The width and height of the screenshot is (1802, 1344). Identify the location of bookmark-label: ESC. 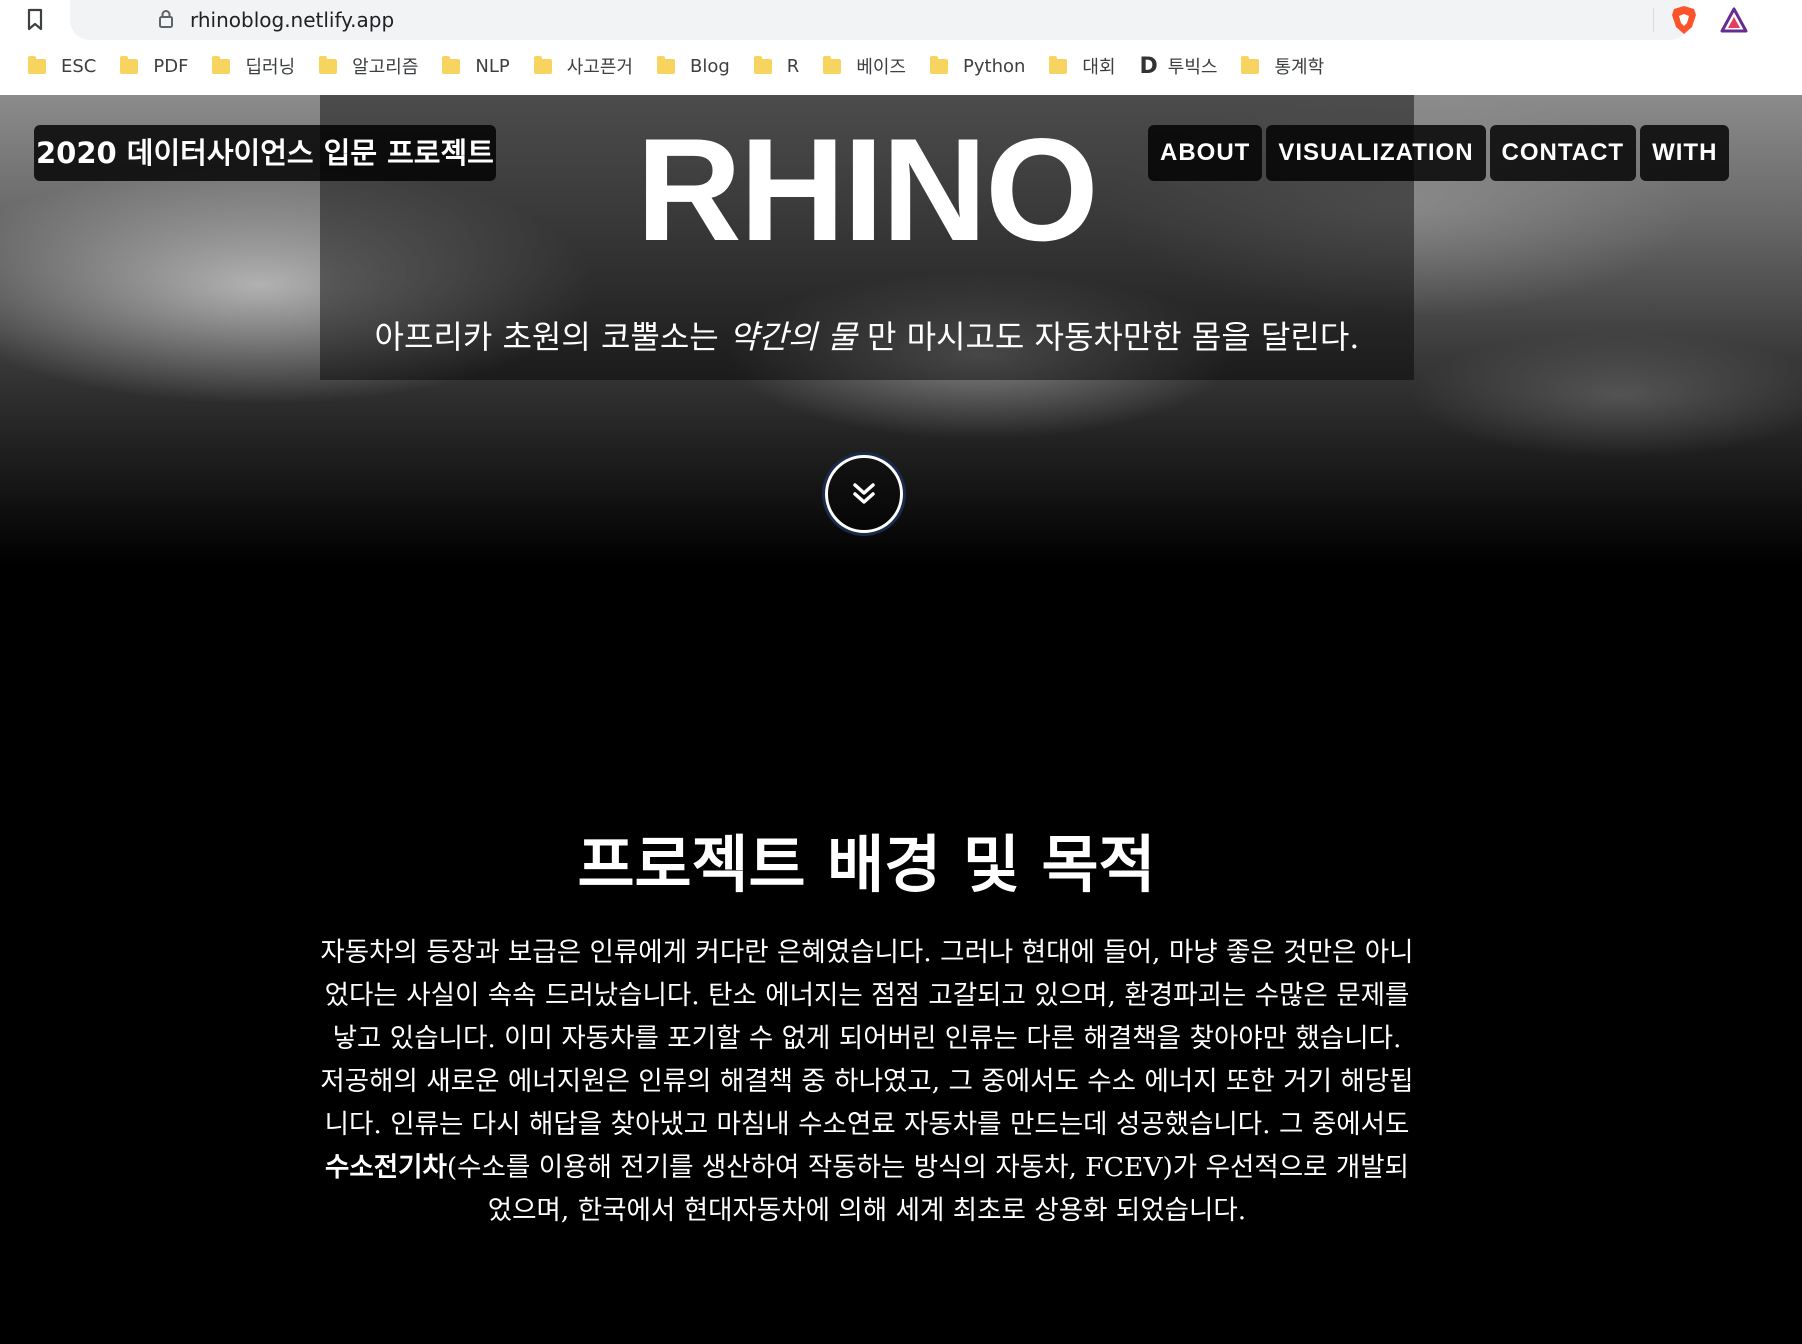
(79, 66).